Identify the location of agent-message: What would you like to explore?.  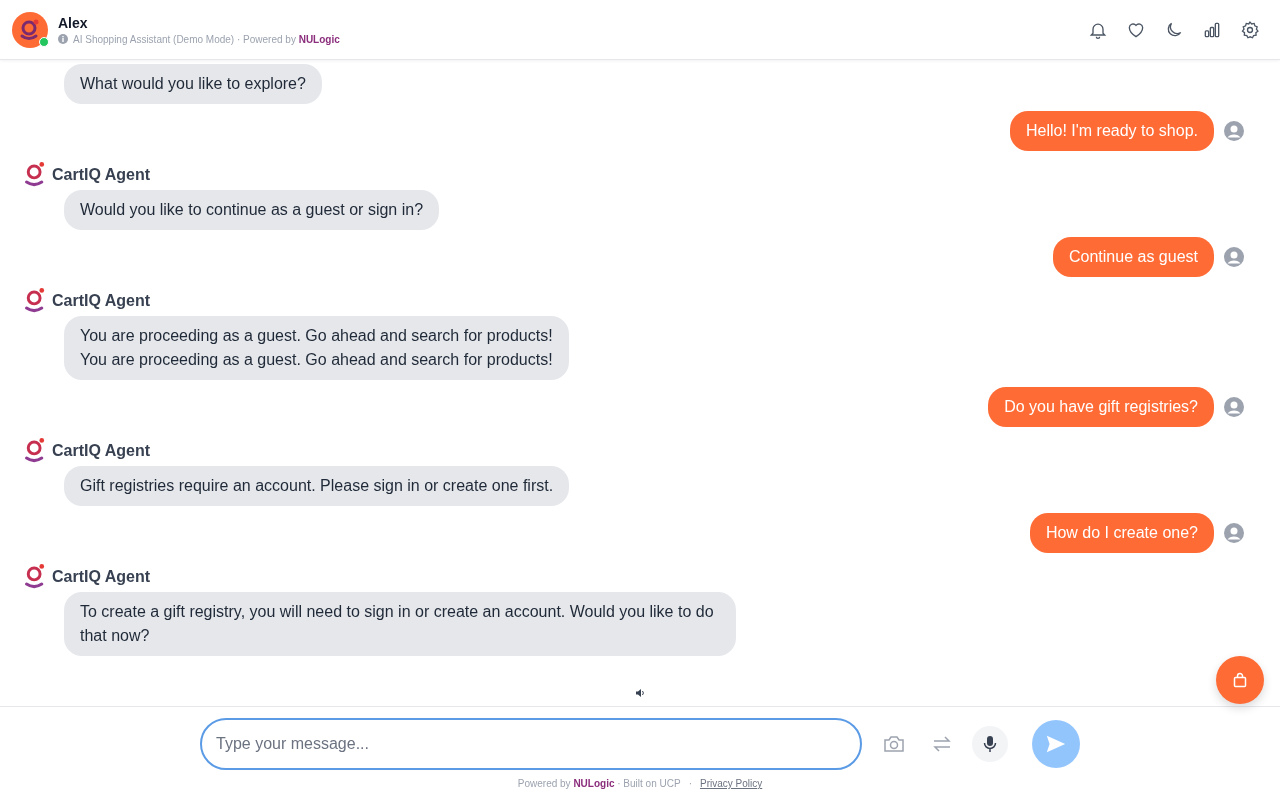
(193, 84).